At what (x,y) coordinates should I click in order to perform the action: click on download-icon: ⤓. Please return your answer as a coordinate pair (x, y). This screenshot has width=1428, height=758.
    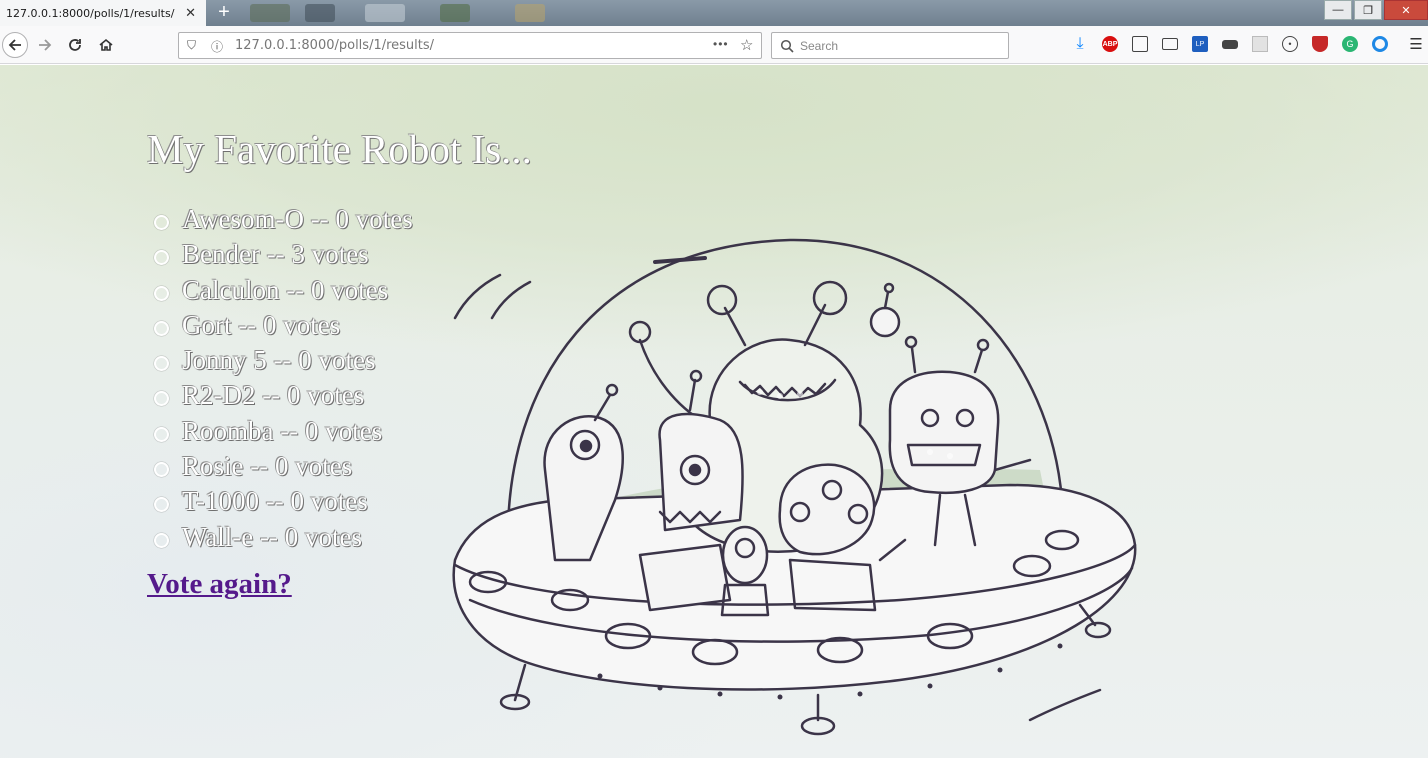
    Looking at the image, I should click on (1080, 43).